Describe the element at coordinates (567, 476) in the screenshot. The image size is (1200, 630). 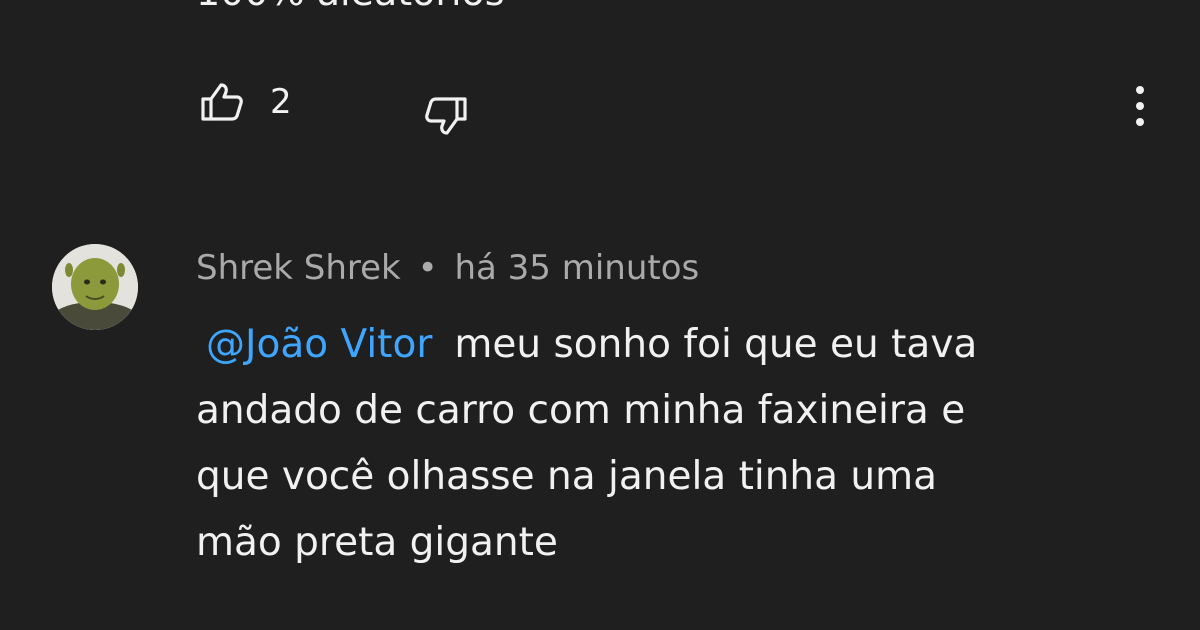
I see `comment-text-line: que você olhasse na janela tinha uma` at that location.